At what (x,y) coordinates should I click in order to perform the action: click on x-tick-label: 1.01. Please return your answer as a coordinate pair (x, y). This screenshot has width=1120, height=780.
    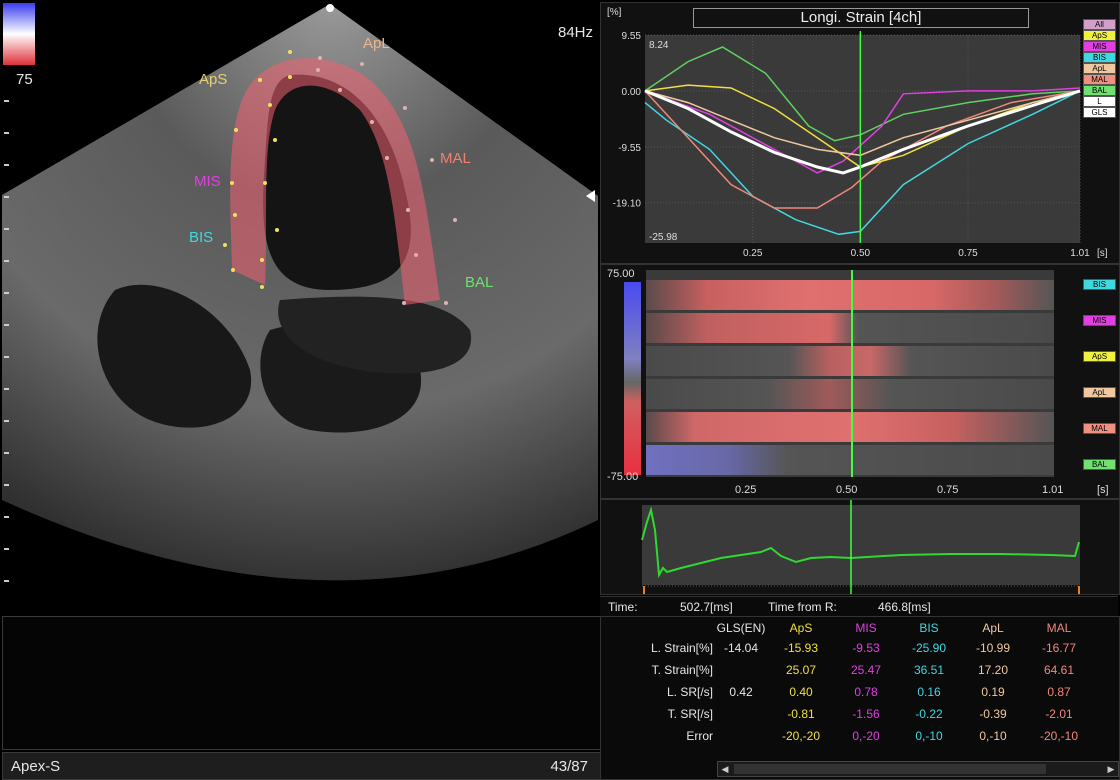
    Looking at the image, I should click on (1080, 253).